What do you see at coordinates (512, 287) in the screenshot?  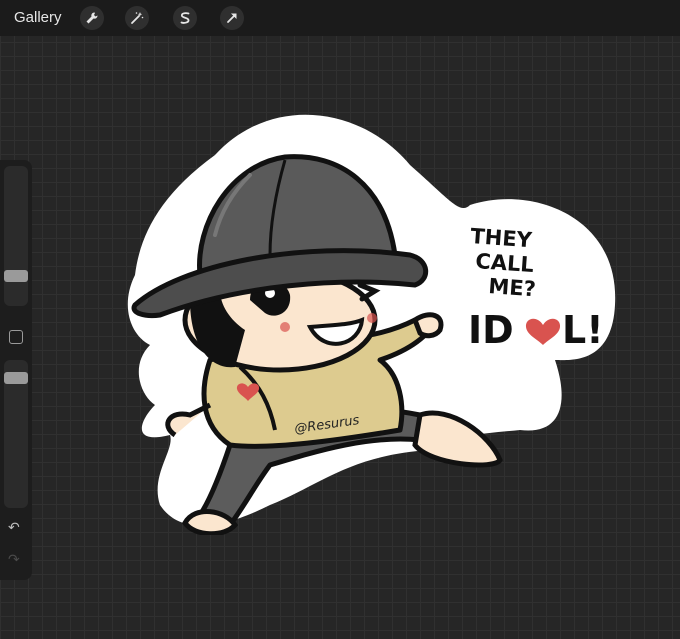 I see `bubble-line-3: ME?` at bounding box center [512, 287].